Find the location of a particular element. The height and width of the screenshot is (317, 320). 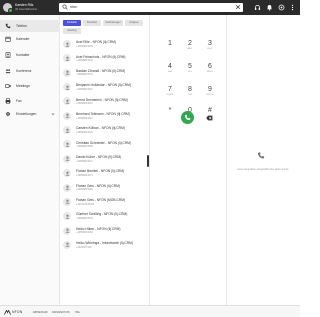

phone-call-icon is located at coordinates (187, 117).